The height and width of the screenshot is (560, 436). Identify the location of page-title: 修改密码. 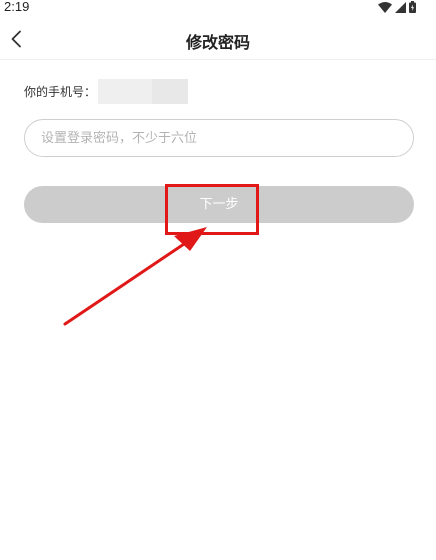
(217, 42).